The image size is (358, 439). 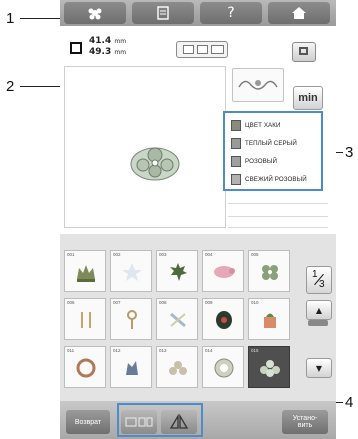 I want to click on ornament-preview-icon, so click(x=258, y=85).